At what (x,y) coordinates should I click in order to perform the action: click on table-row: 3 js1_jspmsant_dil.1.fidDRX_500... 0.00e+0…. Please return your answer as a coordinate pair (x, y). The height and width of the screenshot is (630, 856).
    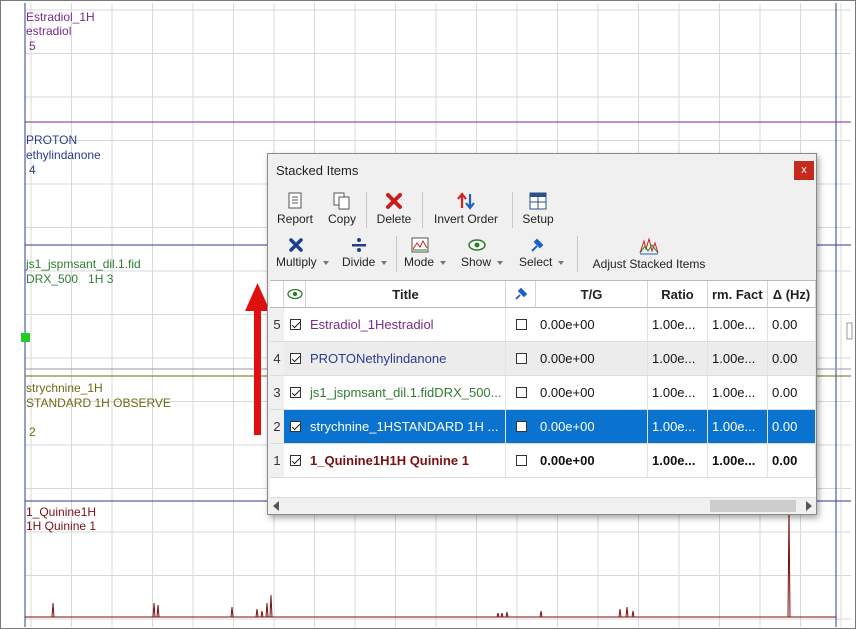
    Looking at the image, I should click on (543, 393).